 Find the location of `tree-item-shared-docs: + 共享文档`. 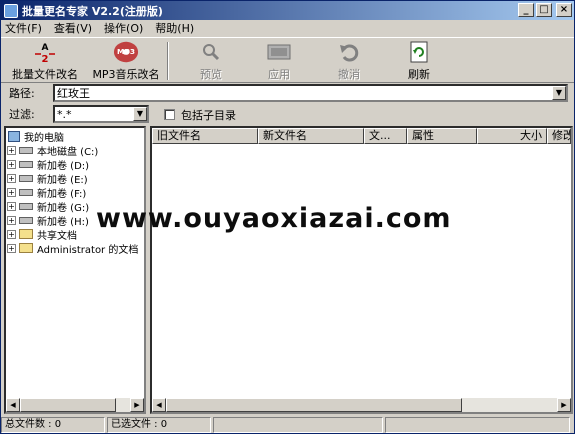

tree-item-shared-docs: + 共享文档 is located at coordinates (42, 234).